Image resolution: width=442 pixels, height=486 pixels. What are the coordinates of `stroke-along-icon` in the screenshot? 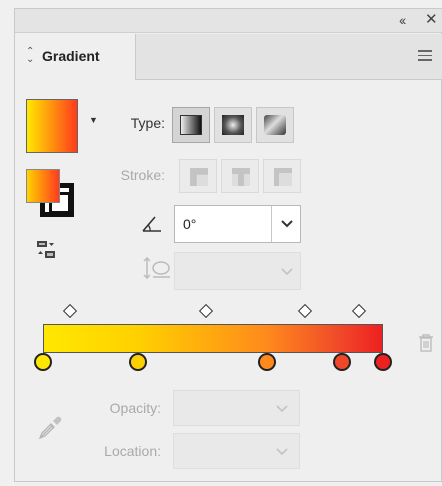 It's located at (241, 177).